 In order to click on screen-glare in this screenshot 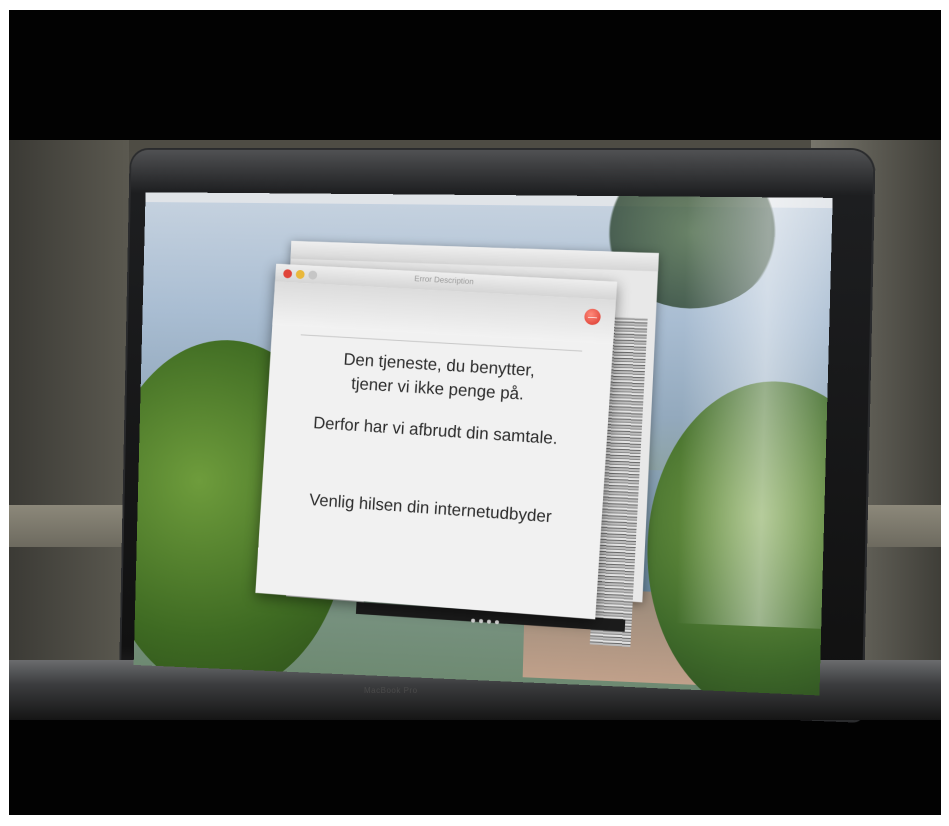, I will do `click(754, 413)`.